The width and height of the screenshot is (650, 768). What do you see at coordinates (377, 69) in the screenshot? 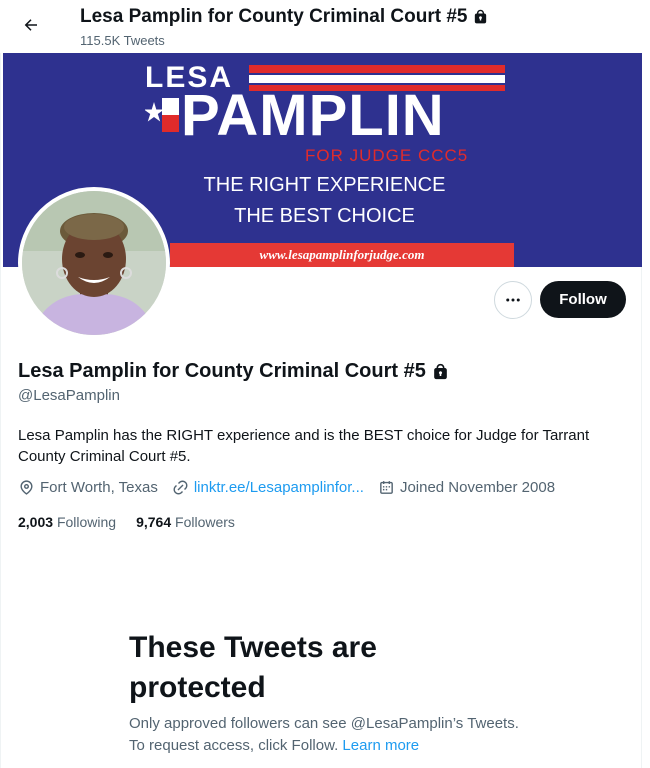
I see `banner-stripe-red` at bounding box center [377, 69].